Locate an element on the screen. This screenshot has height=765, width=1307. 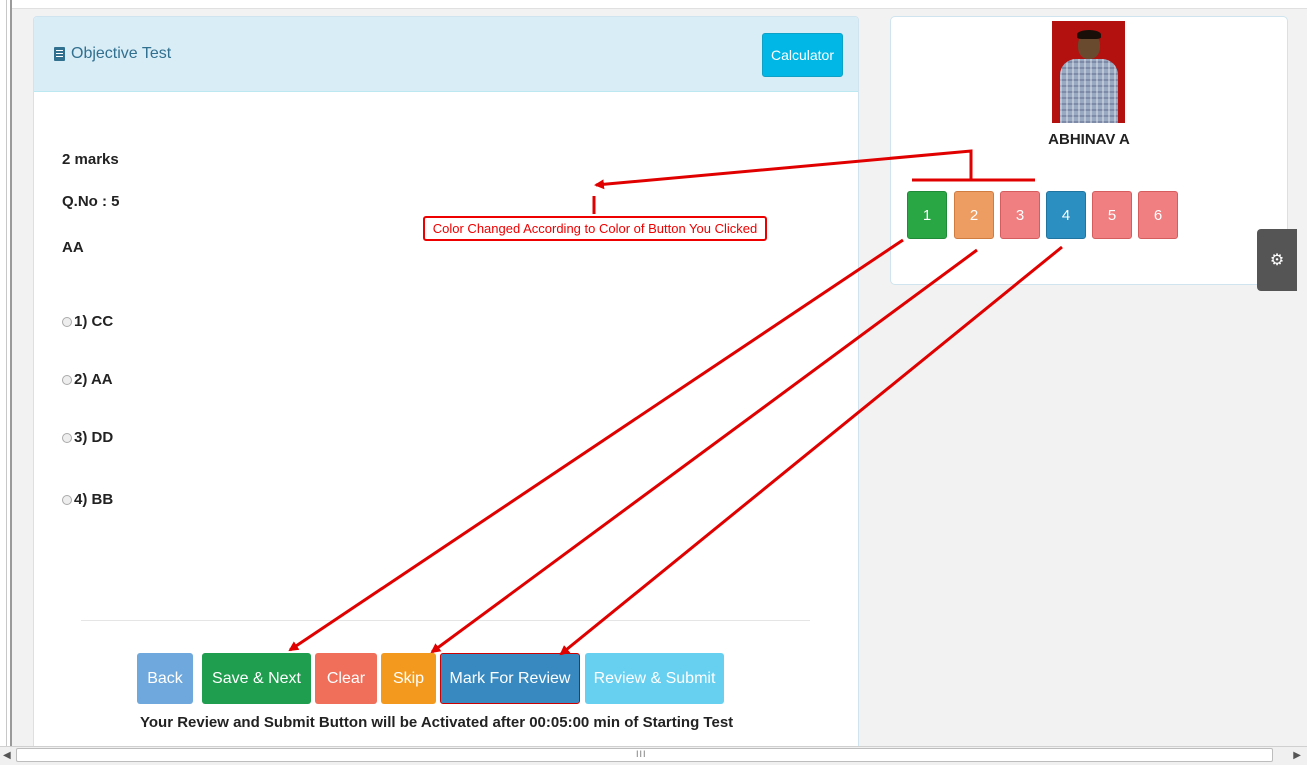
option-4-label: 4) BB is located at coordinates (94, 499).